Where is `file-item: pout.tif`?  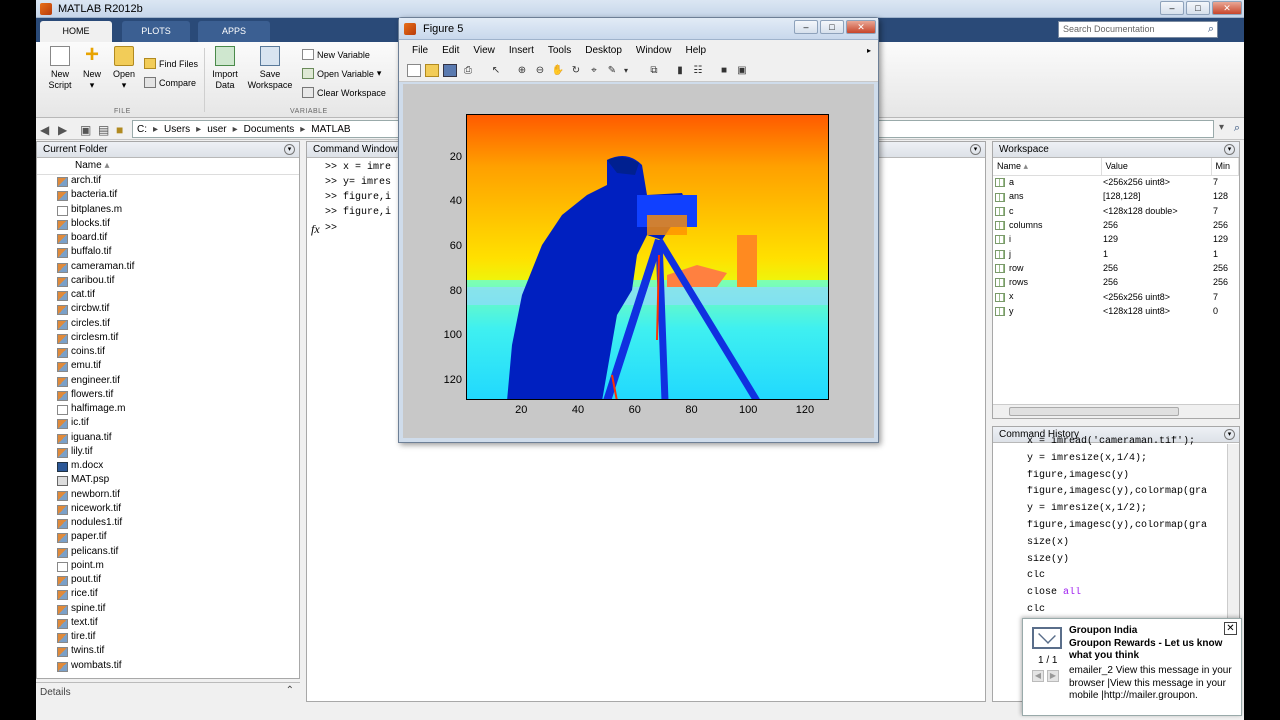
file-item: pout.tif is located at coordinates (168, 581).